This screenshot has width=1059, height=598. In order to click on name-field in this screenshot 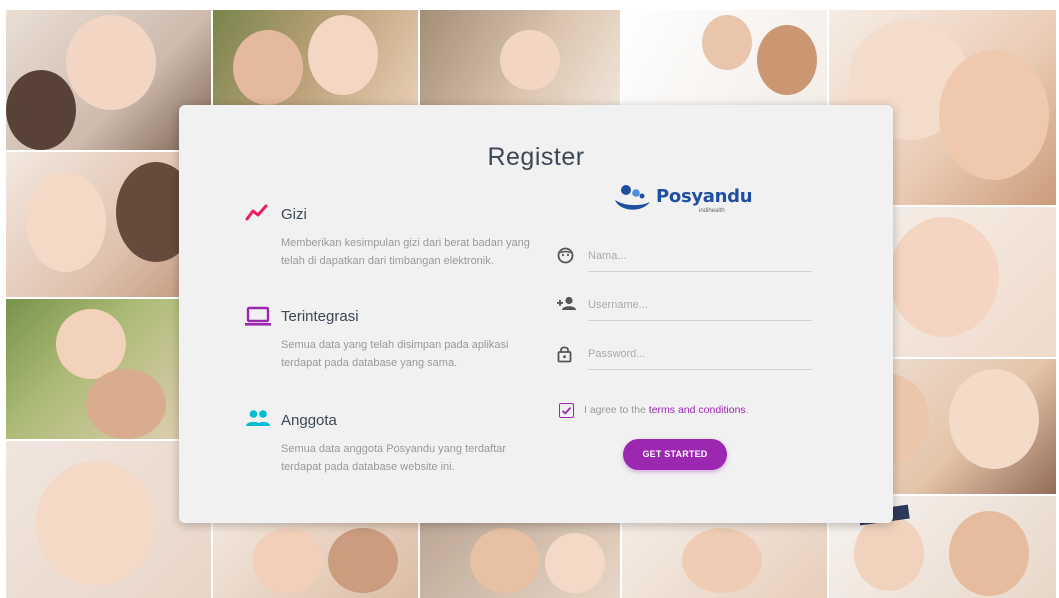, I will do `click(684, 257)`.